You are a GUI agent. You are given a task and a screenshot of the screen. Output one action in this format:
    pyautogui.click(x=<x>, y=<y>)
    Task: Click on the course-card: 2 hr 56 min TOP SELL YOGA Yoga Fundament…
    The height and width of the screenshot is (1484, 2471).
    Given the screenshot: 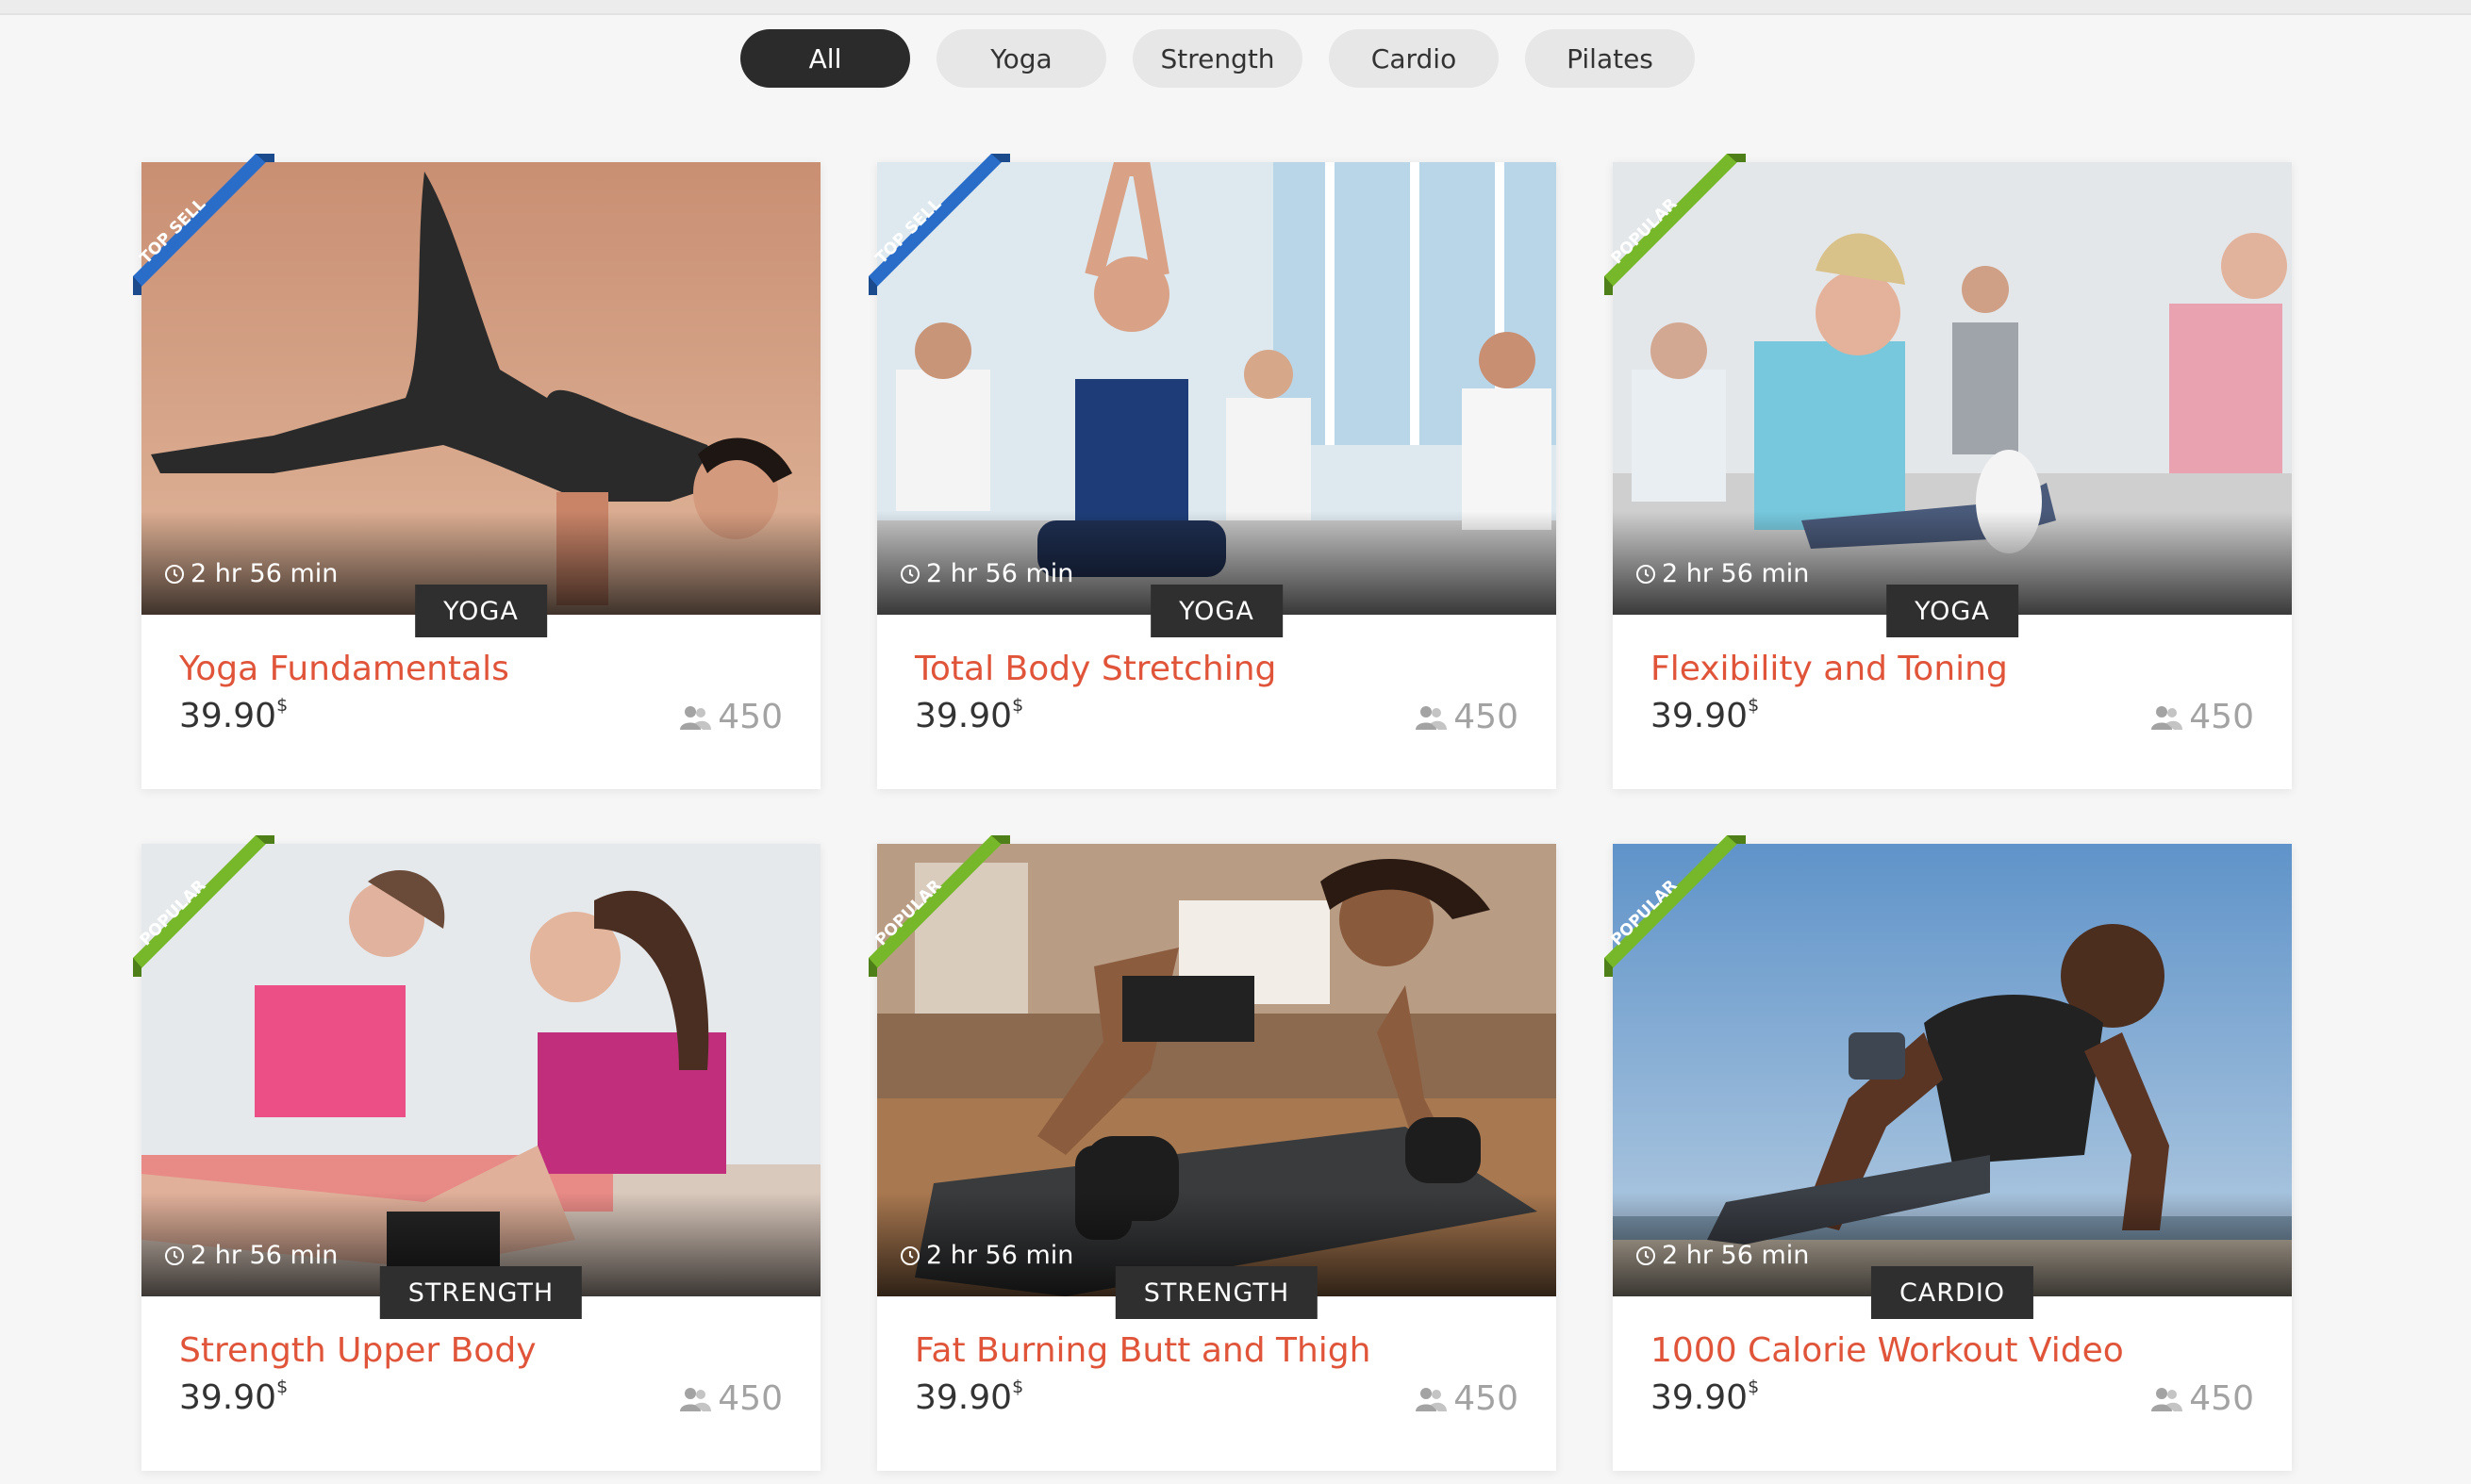 What is the action you would take?
    pyautogui.click(x=477, y=472)
    